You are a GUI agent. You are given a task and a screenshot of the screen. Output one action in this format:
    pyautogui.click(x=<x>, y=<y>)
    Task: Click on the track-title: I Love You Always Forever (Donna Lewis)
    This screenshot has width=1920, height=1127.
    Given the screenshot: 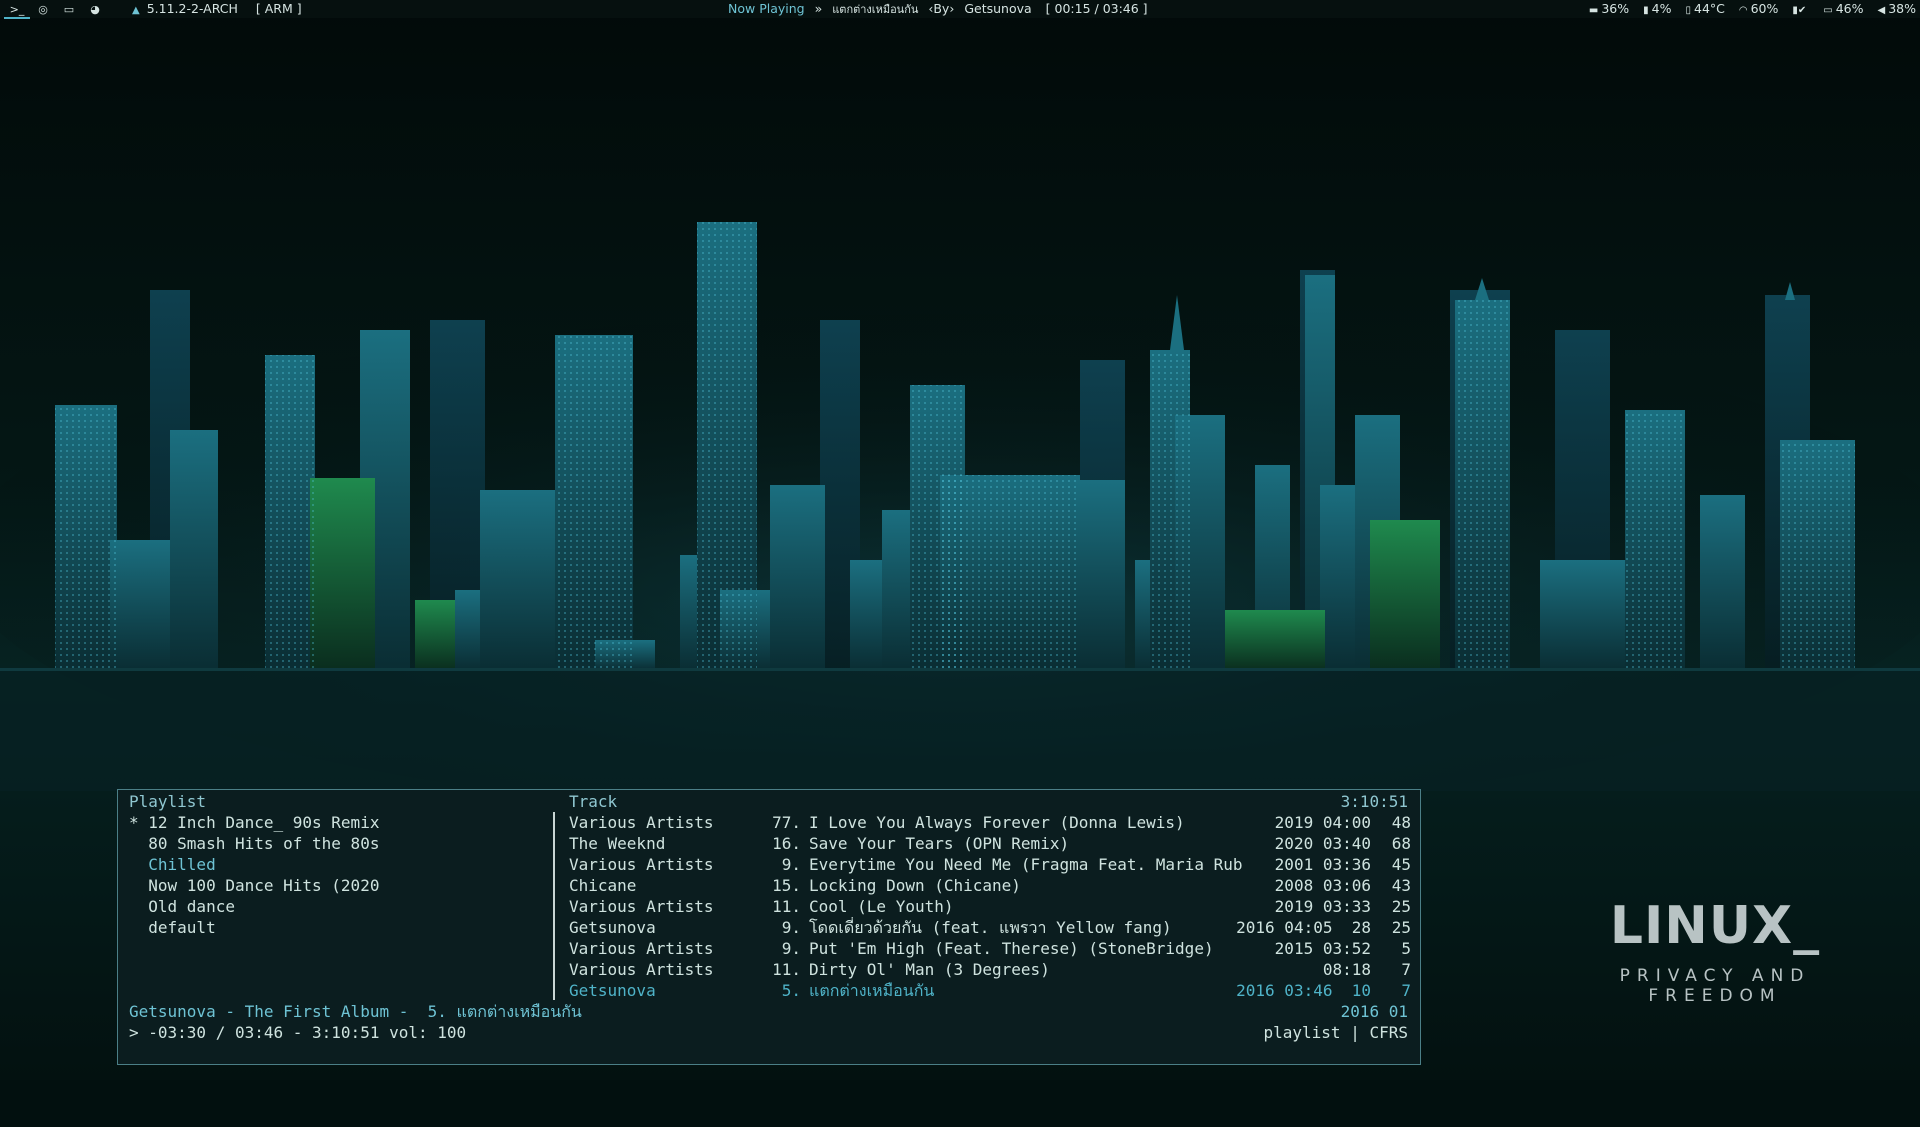 What is the action you would take?
    pyautogui.click(x=997, y=822)
    